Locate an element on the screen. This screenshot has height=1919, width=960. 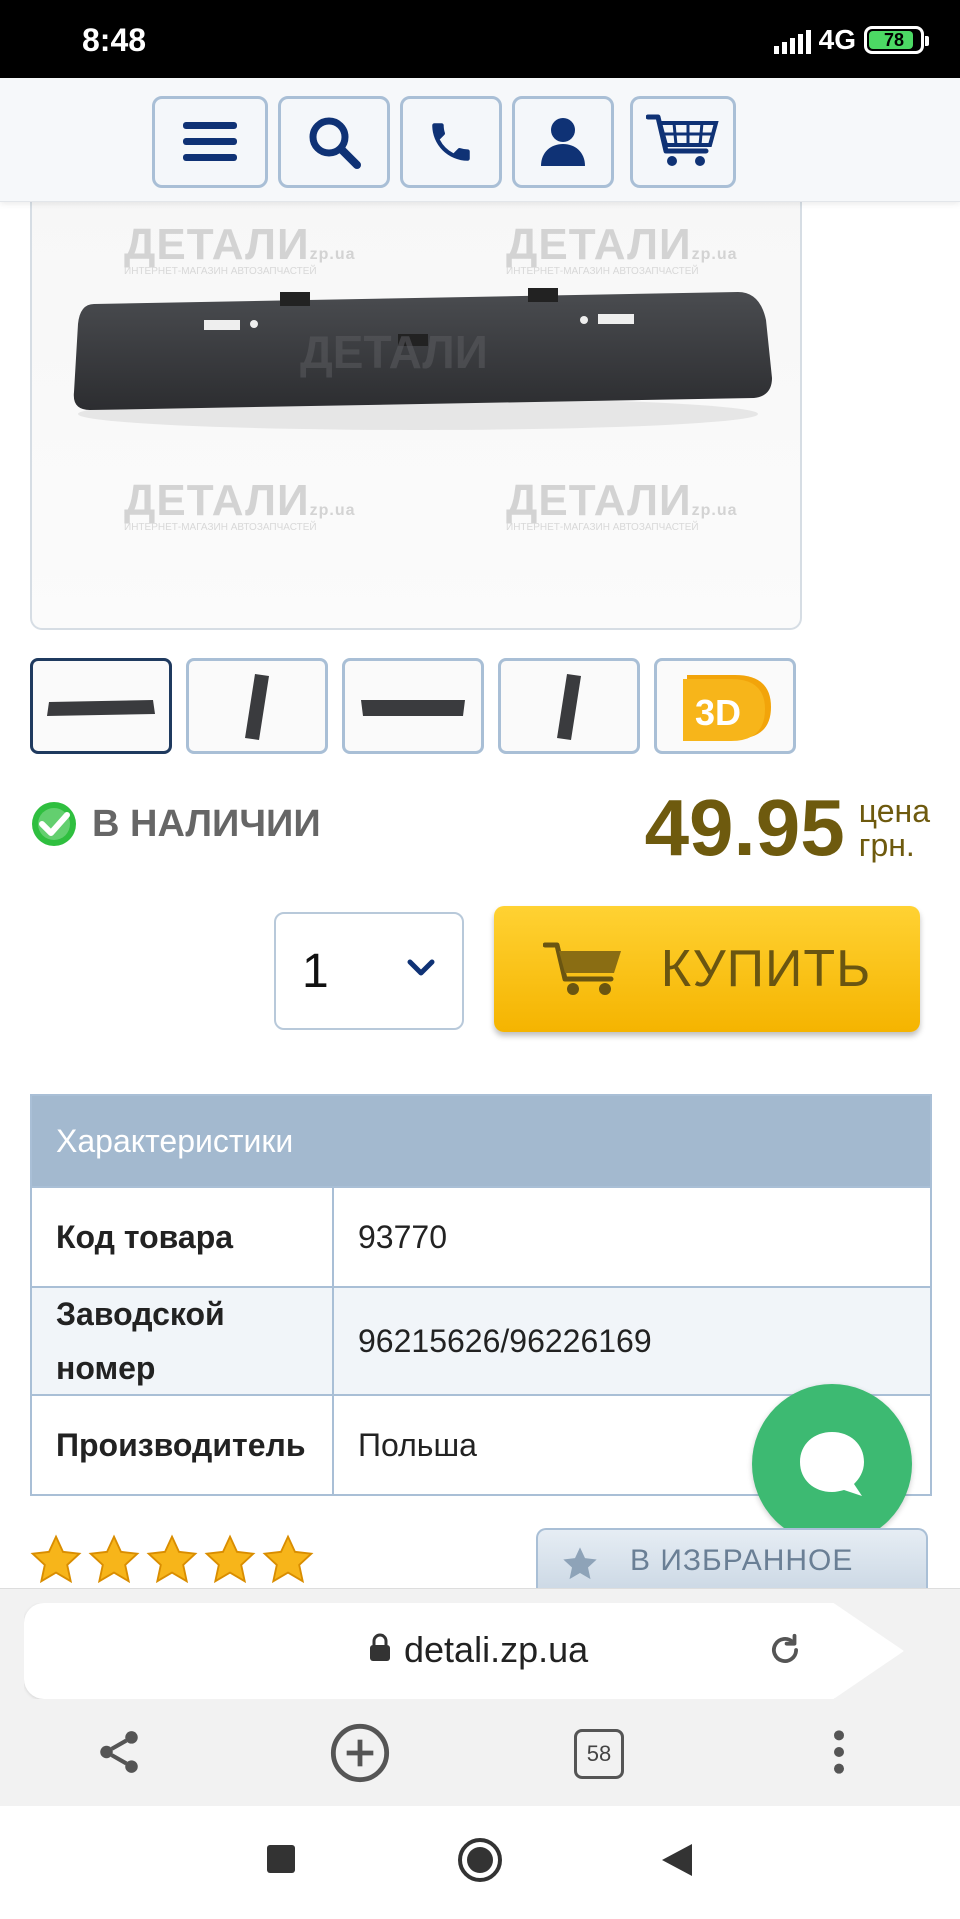
favorites-label: В ИЗБРАННОЕ is located at coordinates (742, 1560).